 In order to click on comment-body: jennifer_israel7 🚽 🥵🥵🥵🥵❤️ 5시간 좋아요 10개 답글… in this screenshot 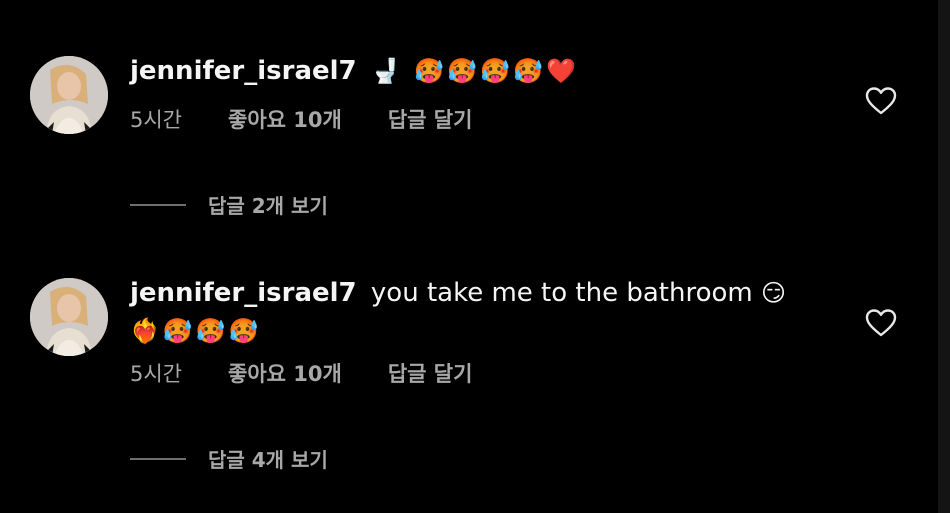, I will do `click(480, 93)`.